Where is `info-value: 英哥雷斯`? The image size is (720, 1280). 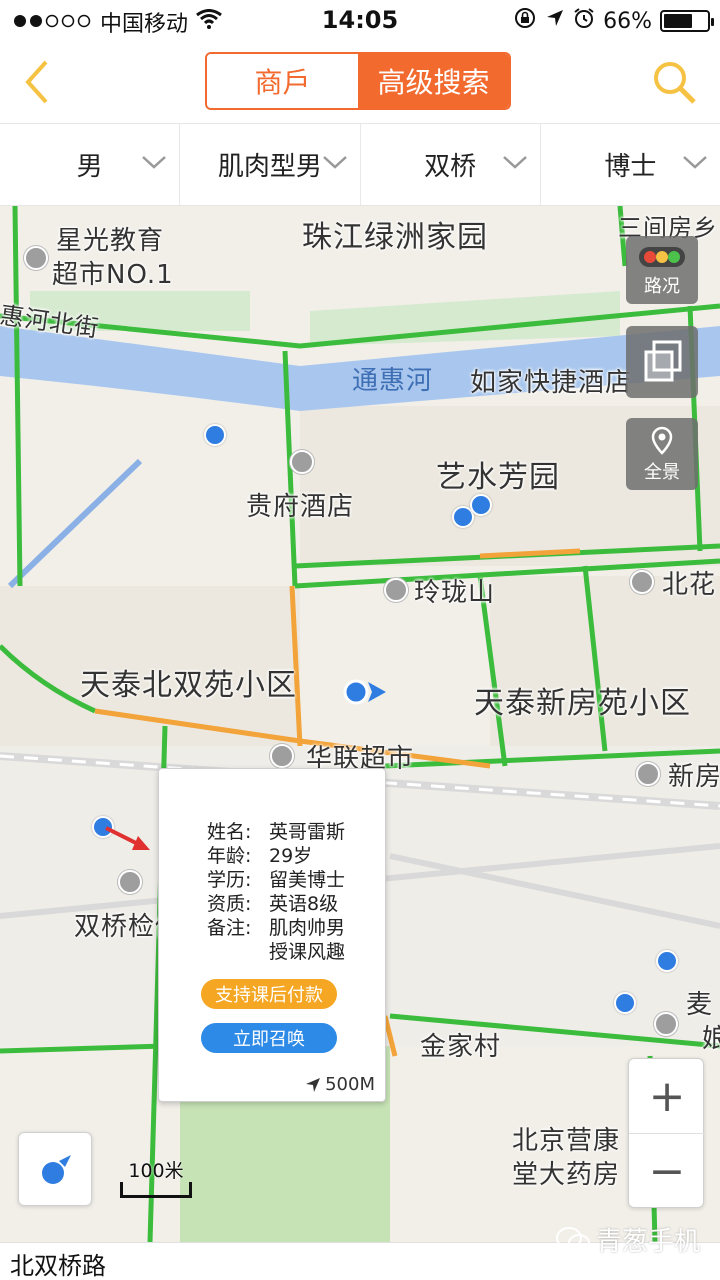 info-value: 英哥雷斯 is located at coordinates (307, 832).